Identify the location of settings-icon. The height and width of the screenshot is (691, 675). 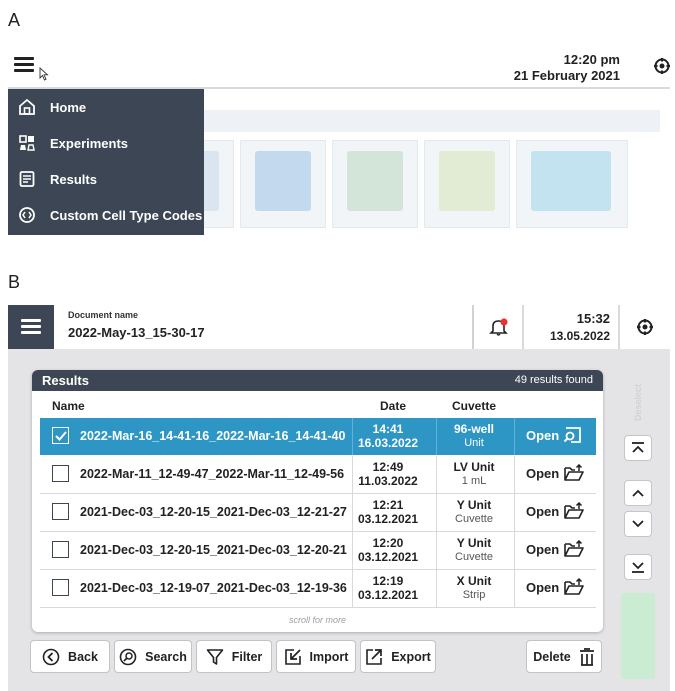
(661, 66).